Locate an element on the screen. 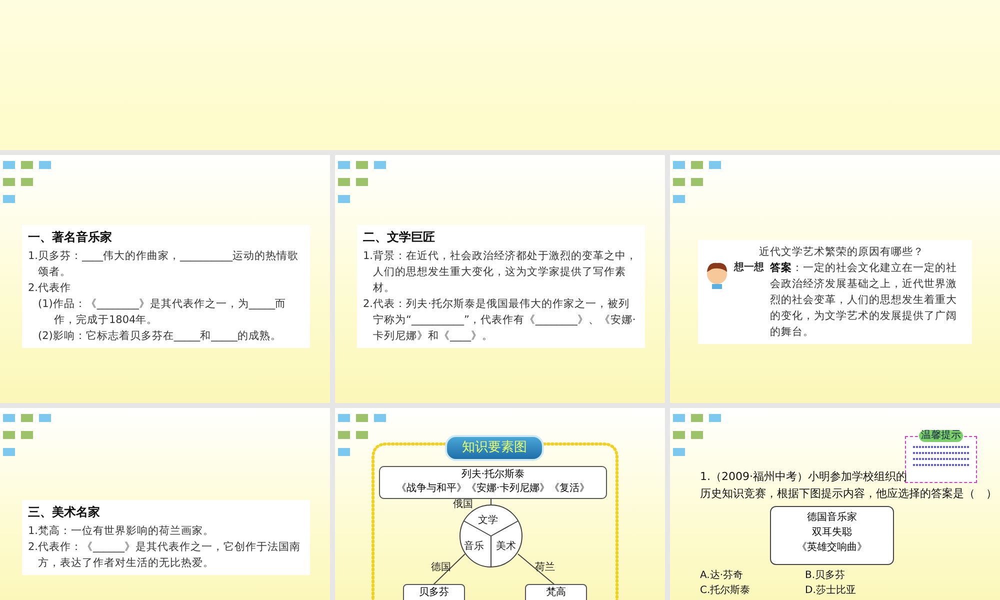  answer-option: B.贝多芬 is located at coordinates (855, 575).